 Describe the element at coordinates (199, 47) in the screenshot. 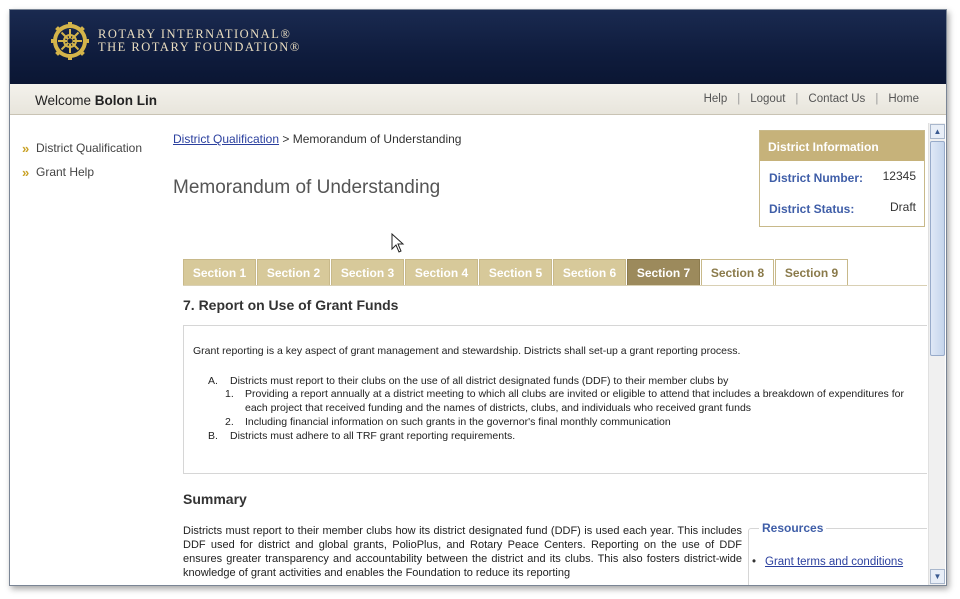

I see `brand-line-2: THE ROTARY FOUNDATION®` at that location.